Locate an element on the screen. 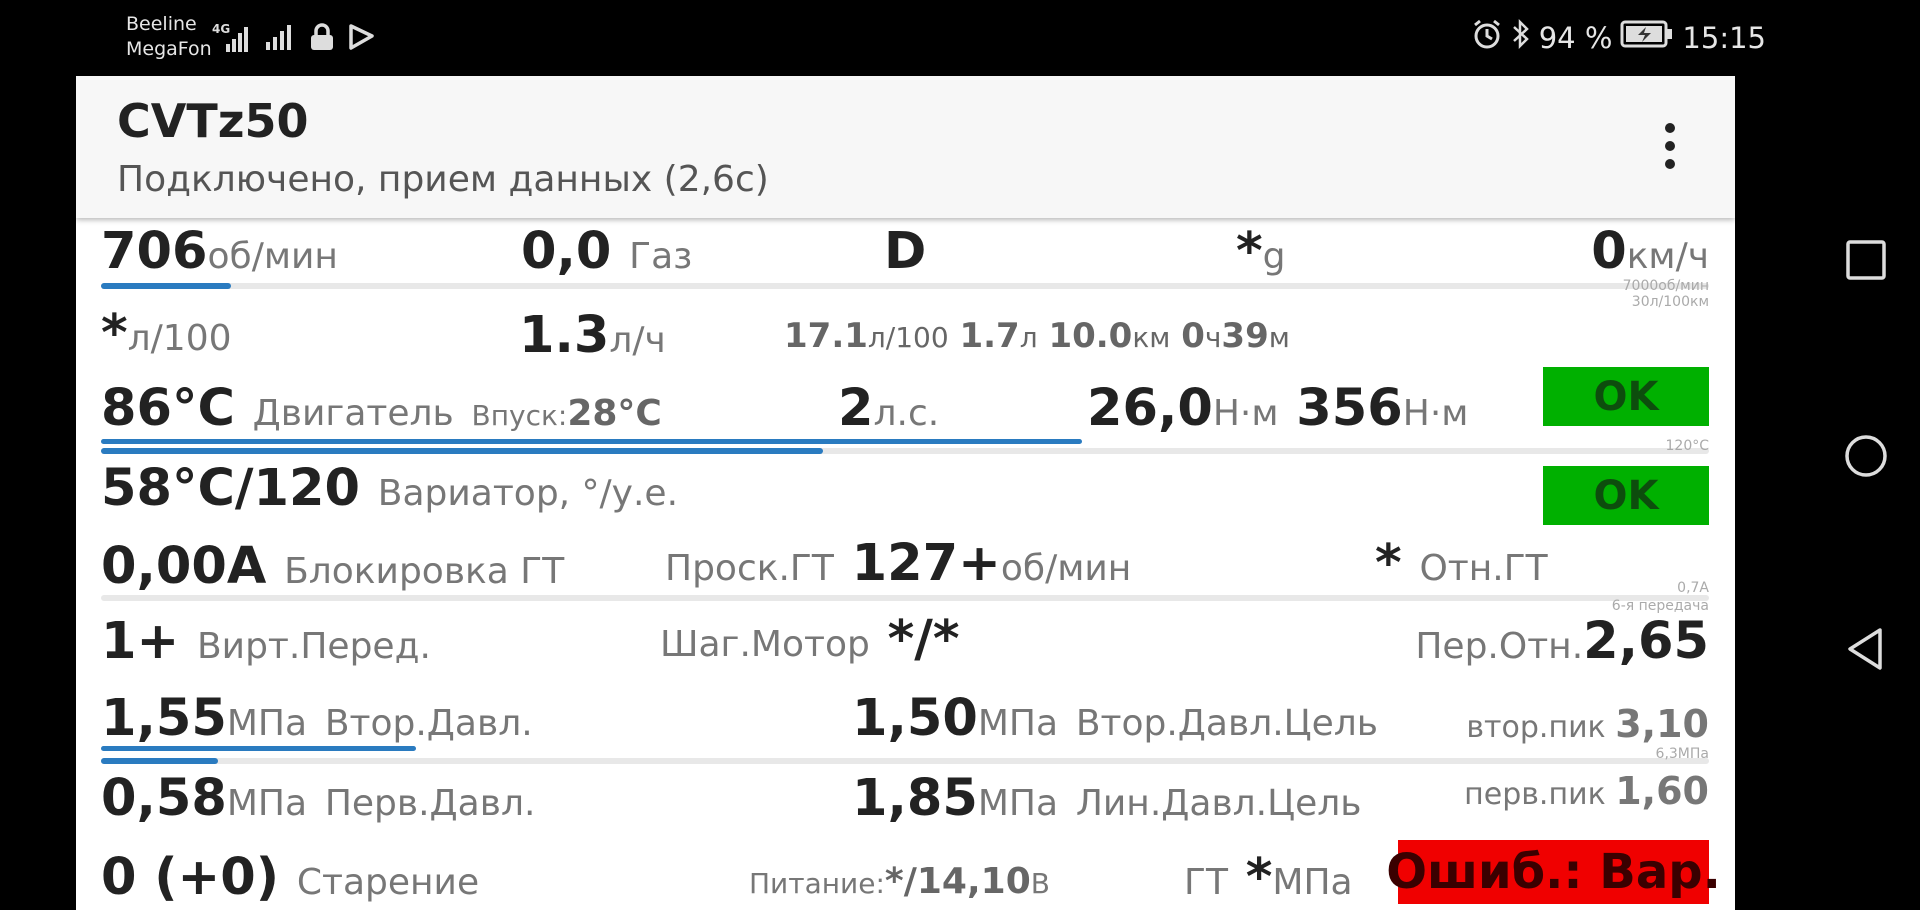 This screenshot has height=910, width=1920. torque-unit-2: Н·м is located at coordinates (1435, 413).